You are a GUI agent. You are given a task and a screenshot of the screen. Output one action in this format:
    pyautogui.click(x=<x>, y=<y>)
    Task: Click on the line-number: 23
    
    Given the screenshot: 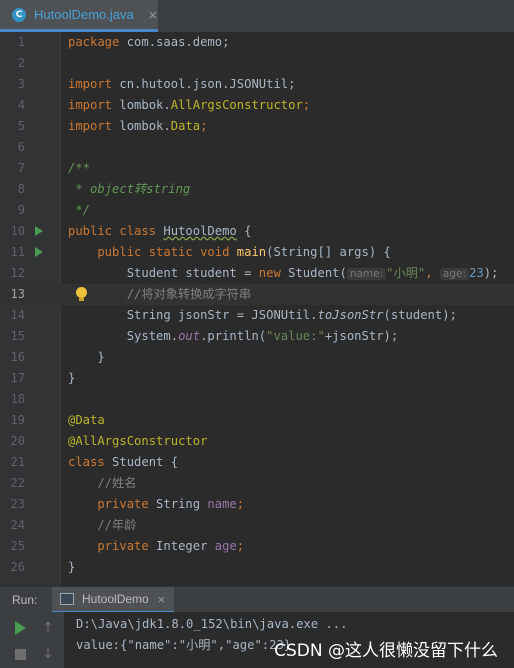 What is the action you would take?
    pyautogui.click(x=17, y=504)
    